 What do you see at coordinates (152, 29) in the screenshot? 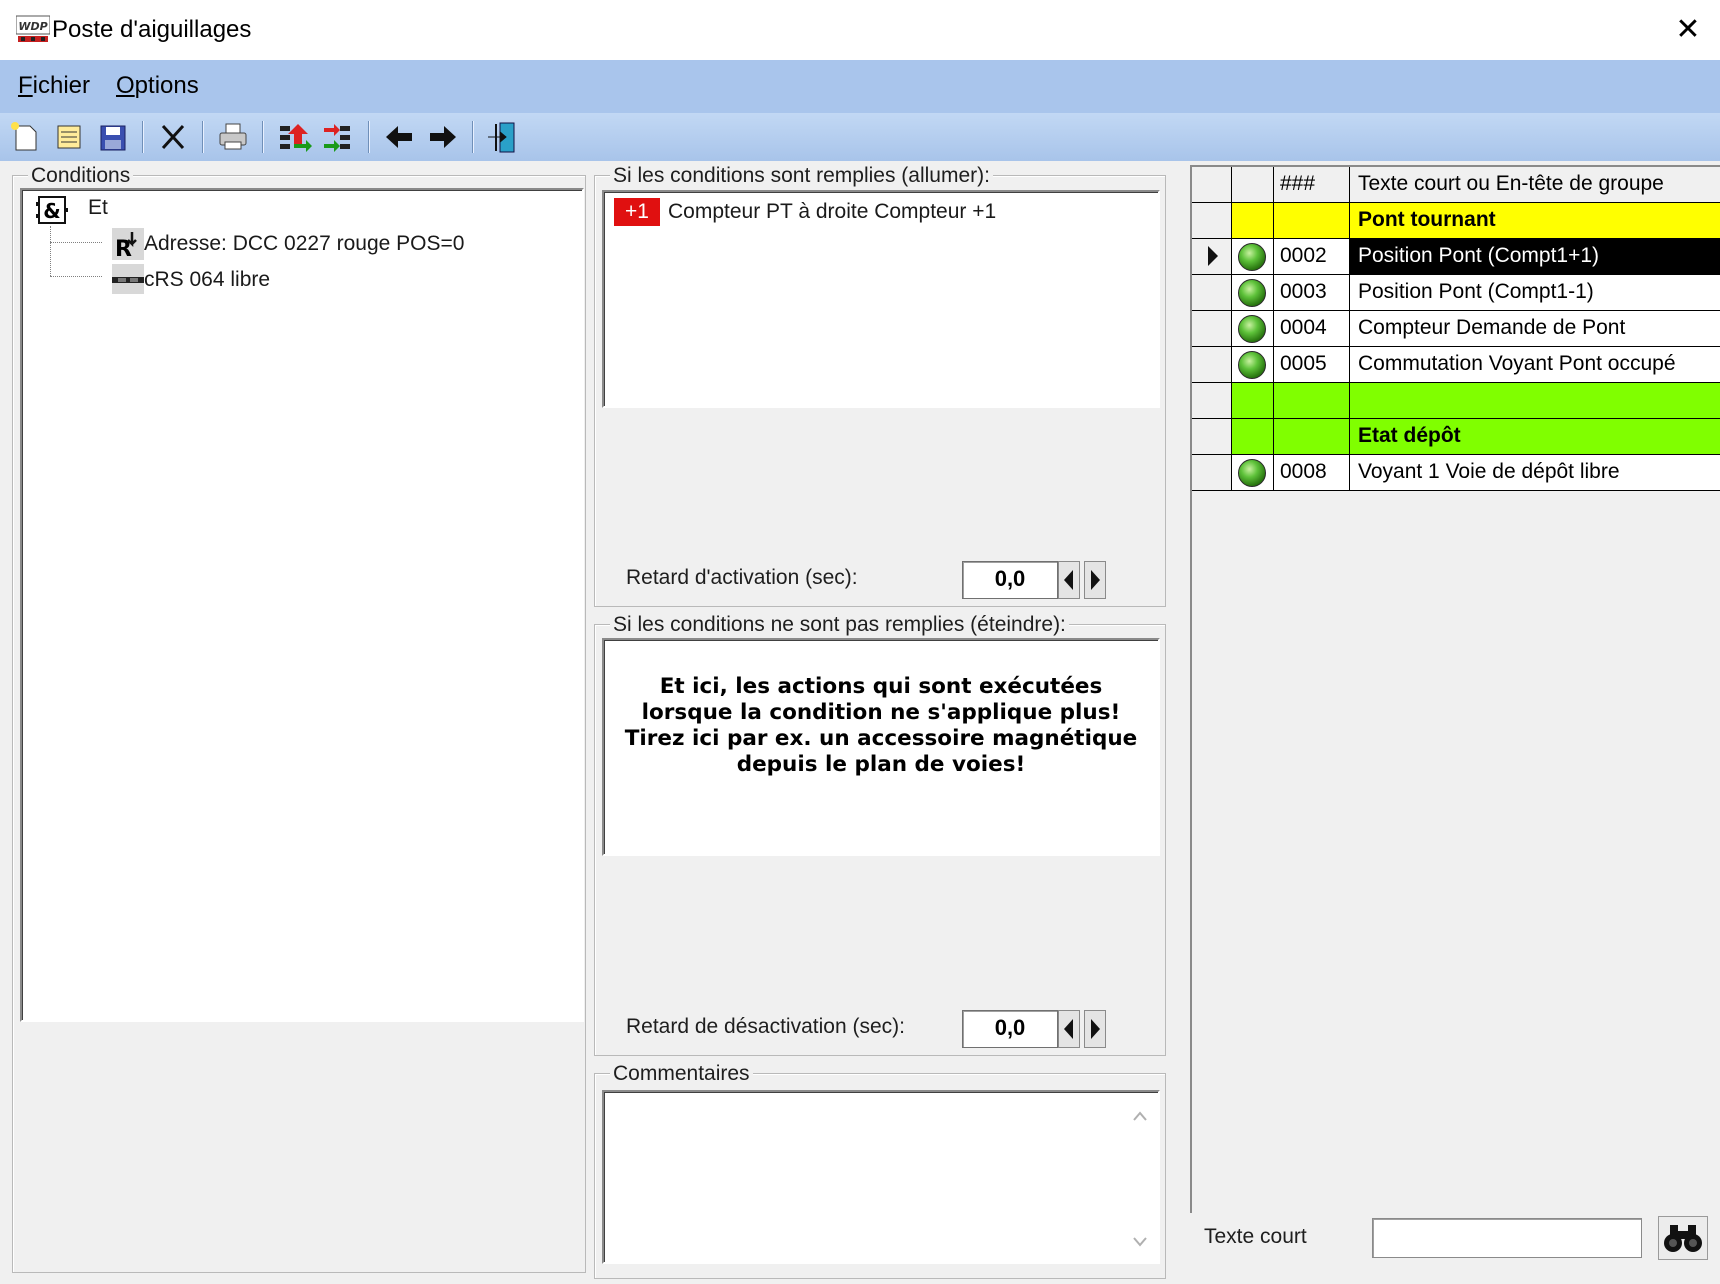
I see `window-title: Poste d'aiguillages` at bounding box center [152, 29].